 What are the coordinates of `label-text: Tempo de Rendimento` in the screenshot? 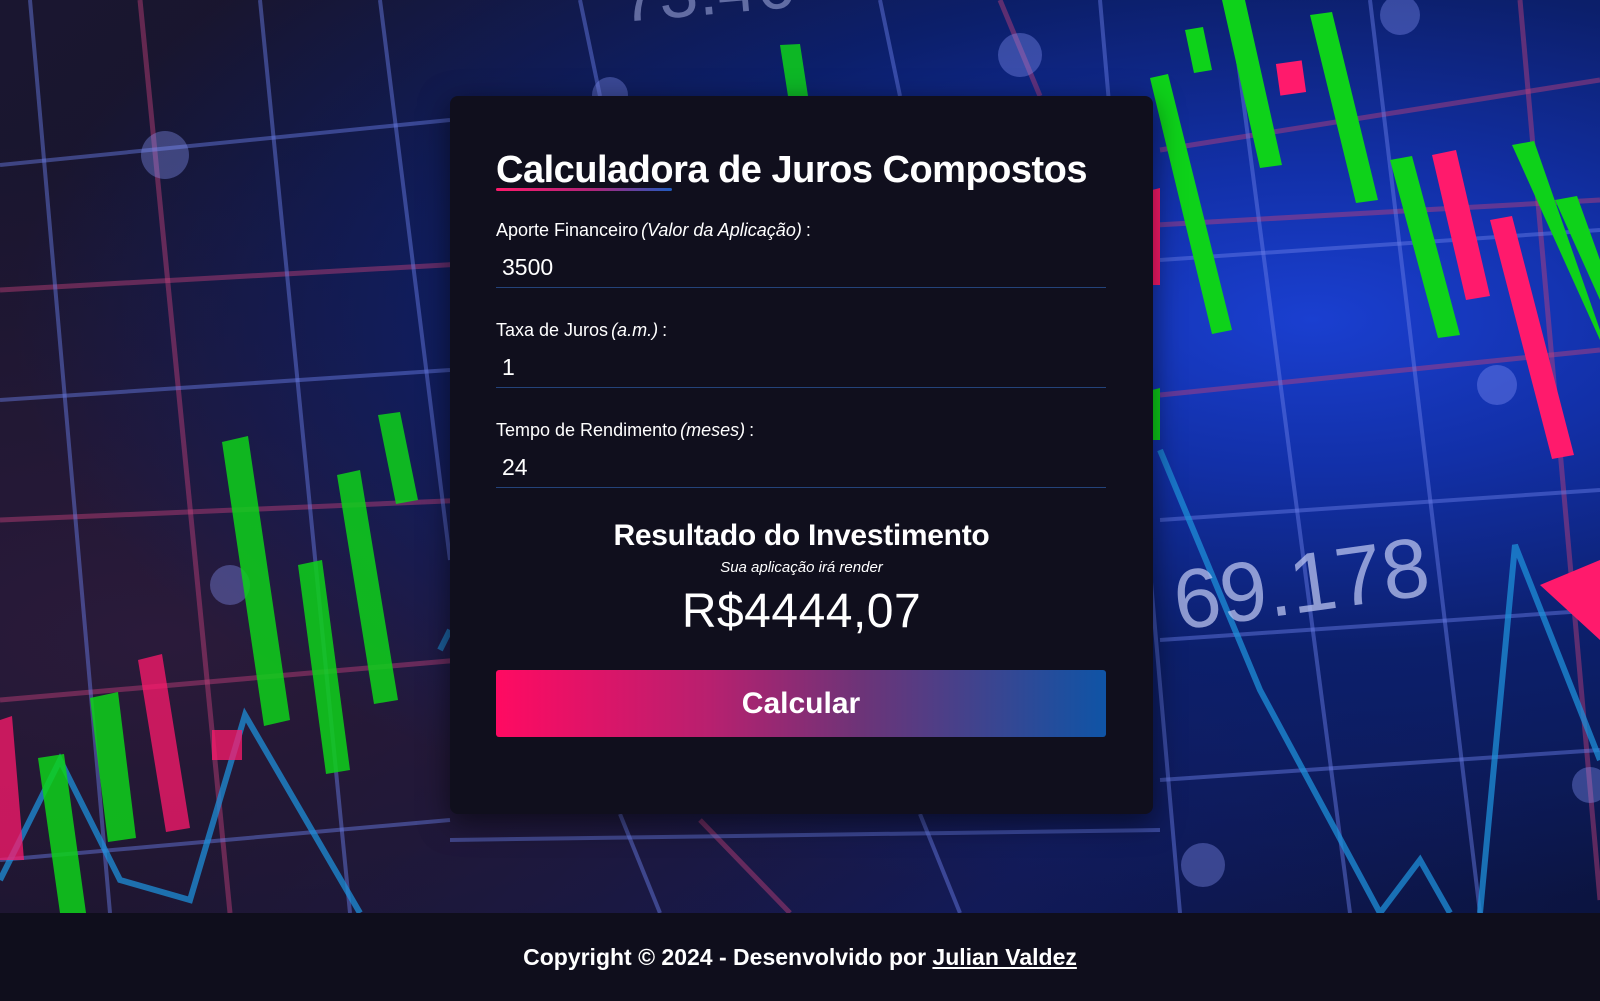 It's located at (587, 430).